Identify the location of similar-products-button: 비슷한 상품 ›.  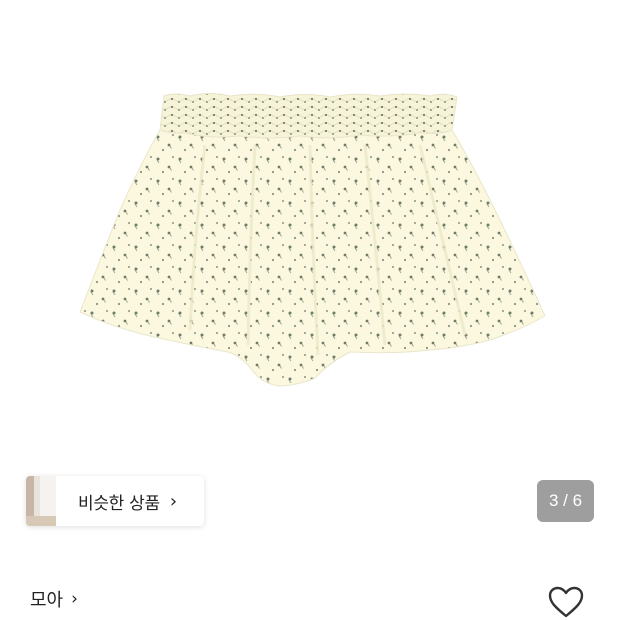
(115, 501).